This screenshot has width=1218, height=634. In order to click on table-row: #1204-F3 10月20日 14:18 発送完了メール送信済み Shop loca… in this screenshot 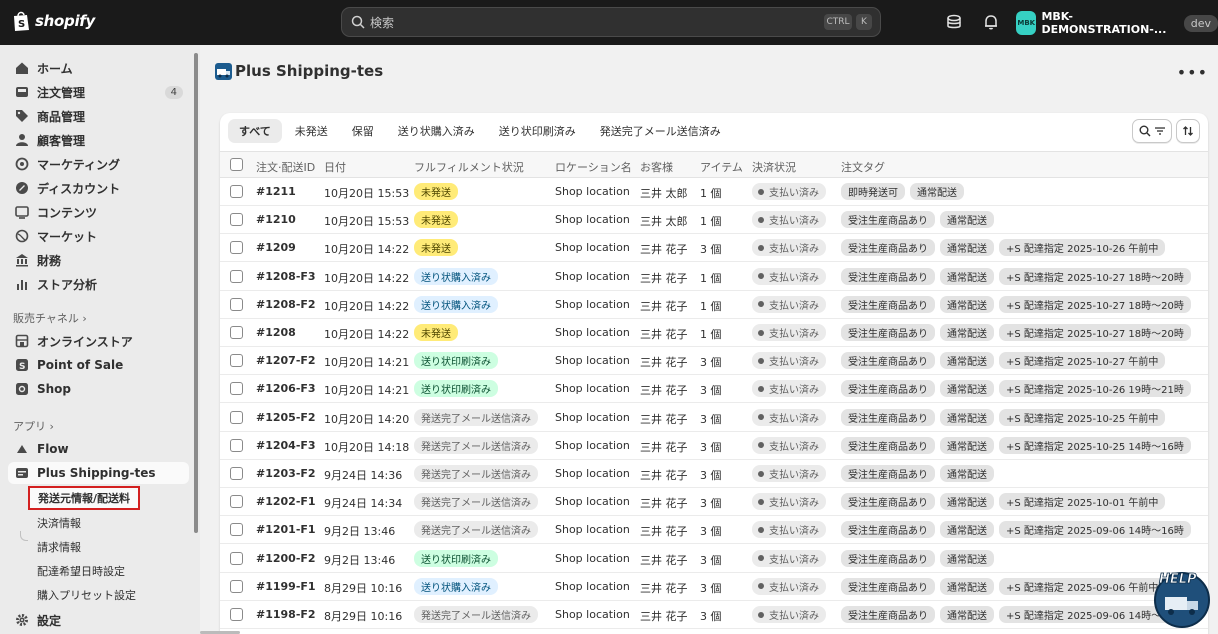, I will do `click(714, 446)`.